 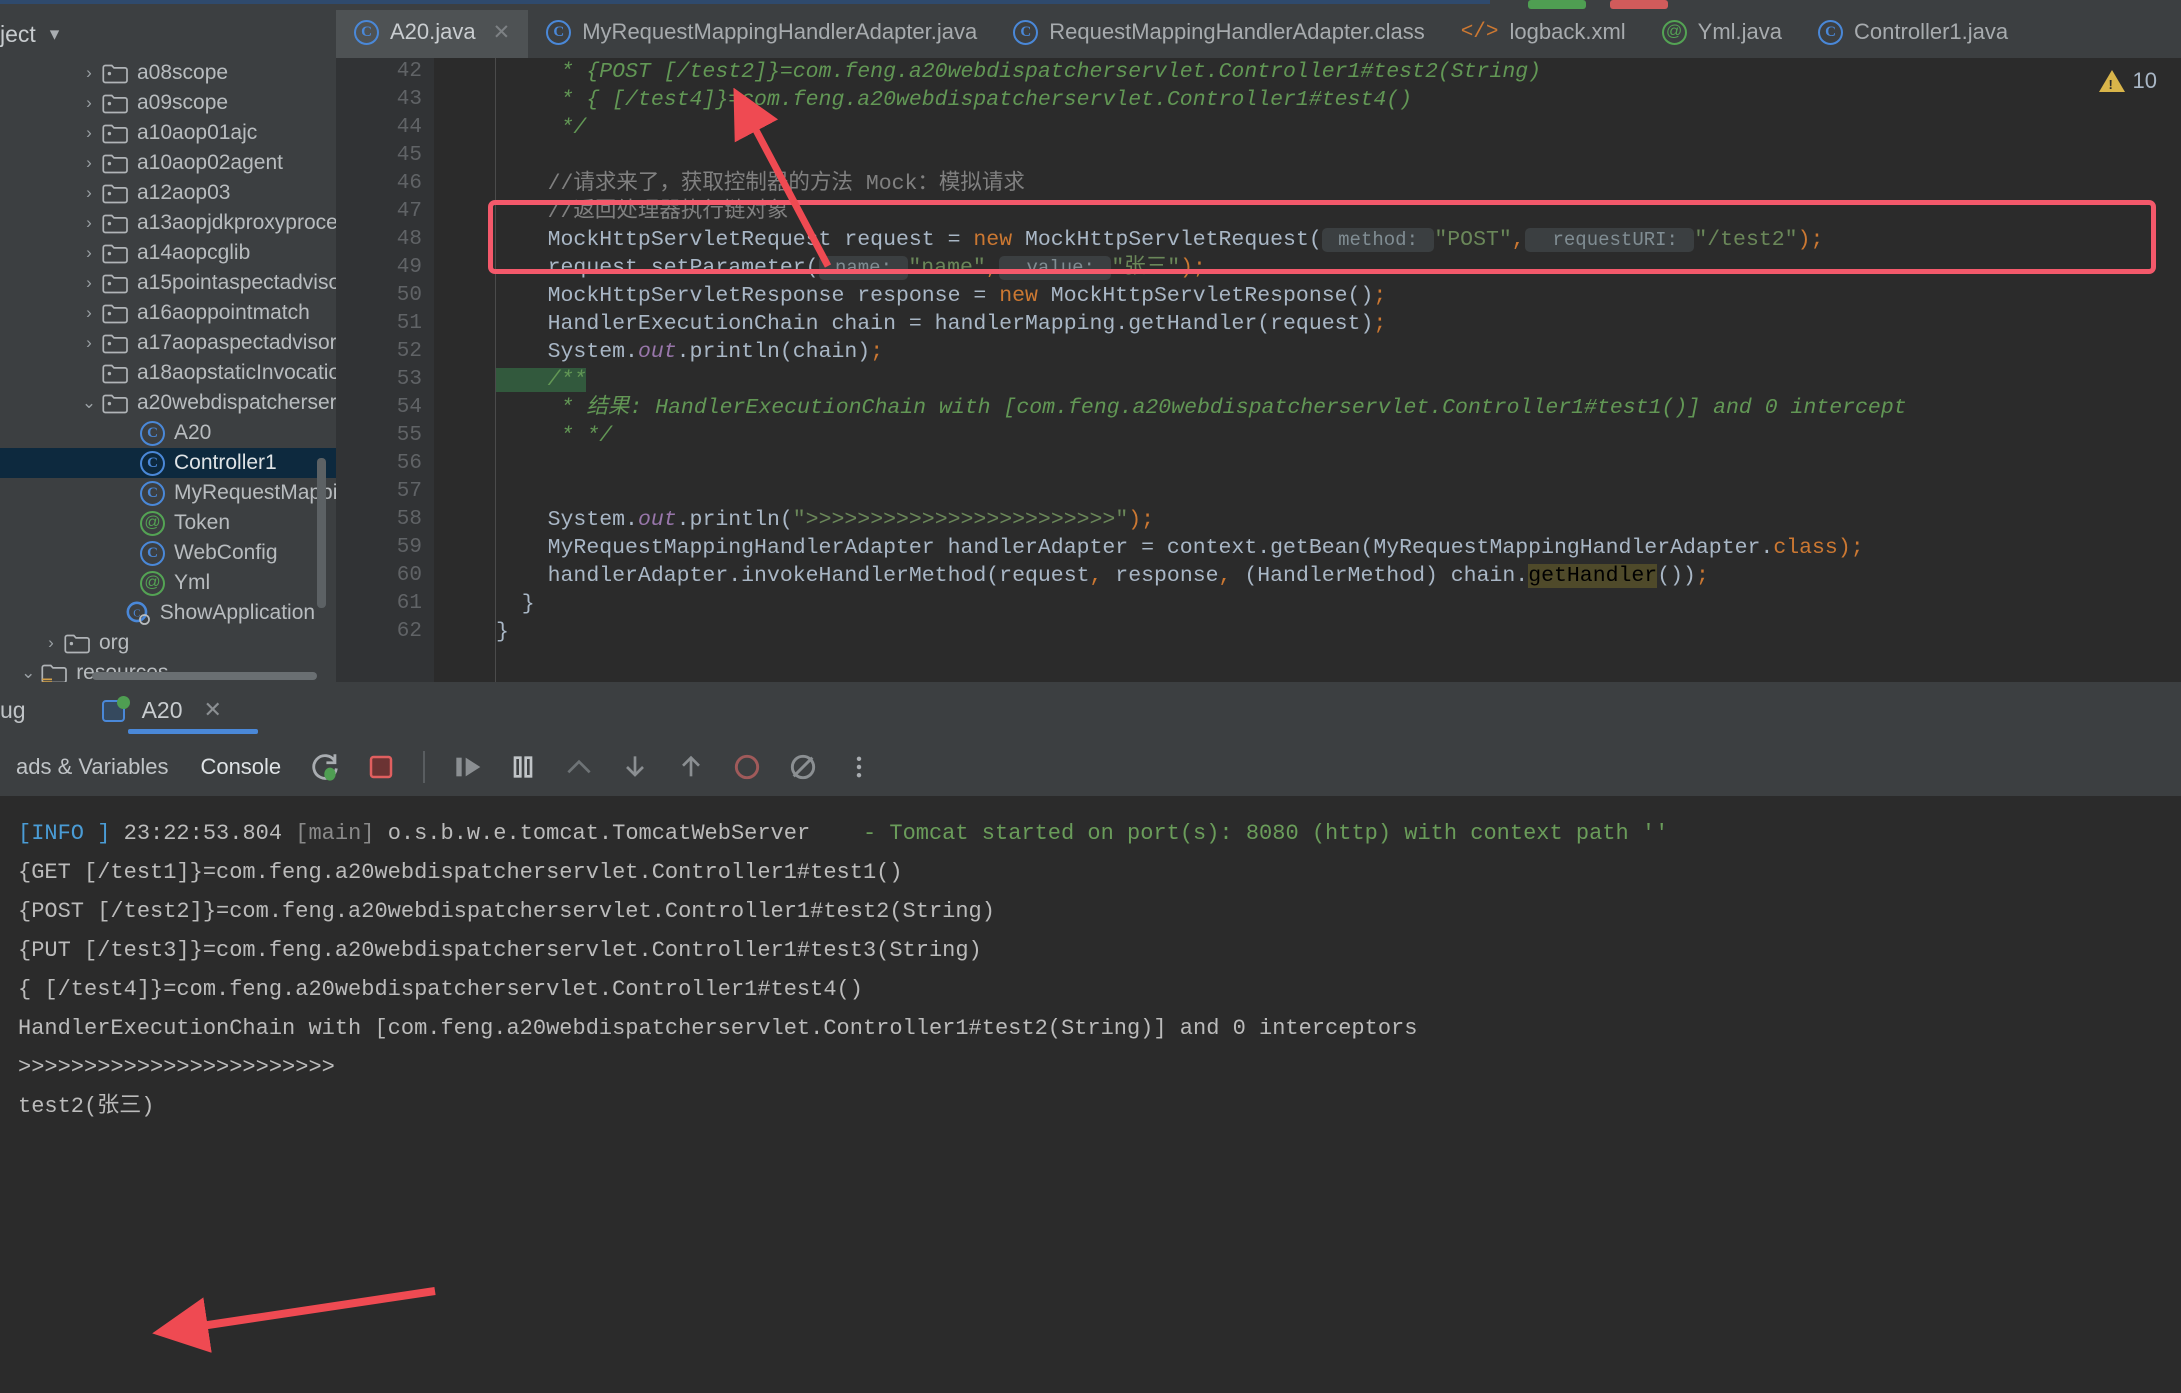 What do you see at coordinates (168, 313) in the screenshot?
I see `tree-item-a16aoppointmatch: › a16aoppointmatch` at bounding box center [168, 313].